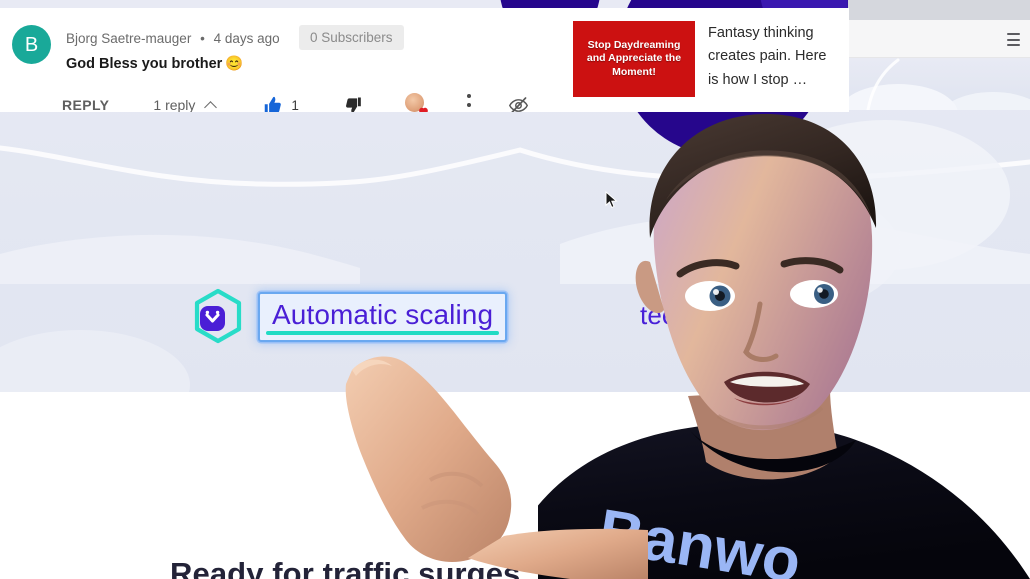 The image size is (1030, 579). I want to click on dislike-button, so click(353, 102).